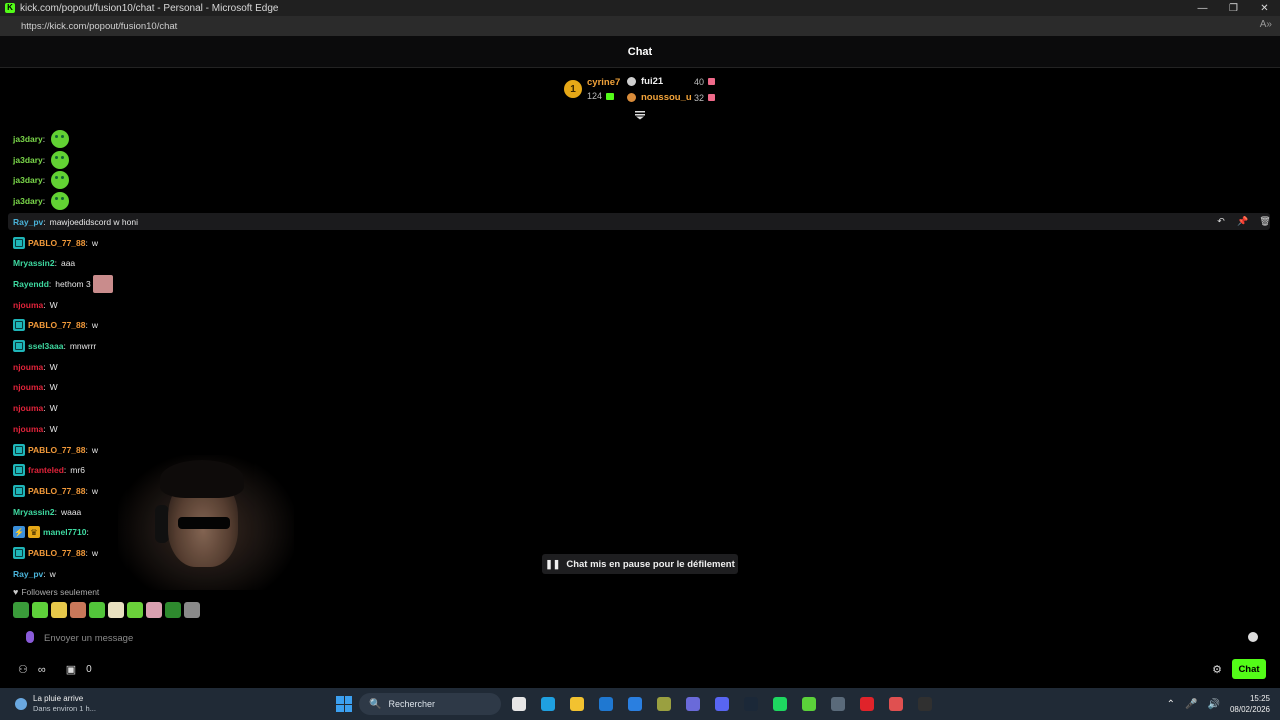  What do you see at coordinates (809, 704) in the screenshot?
I see `terminal-icon` at bounding box center [809, 704].